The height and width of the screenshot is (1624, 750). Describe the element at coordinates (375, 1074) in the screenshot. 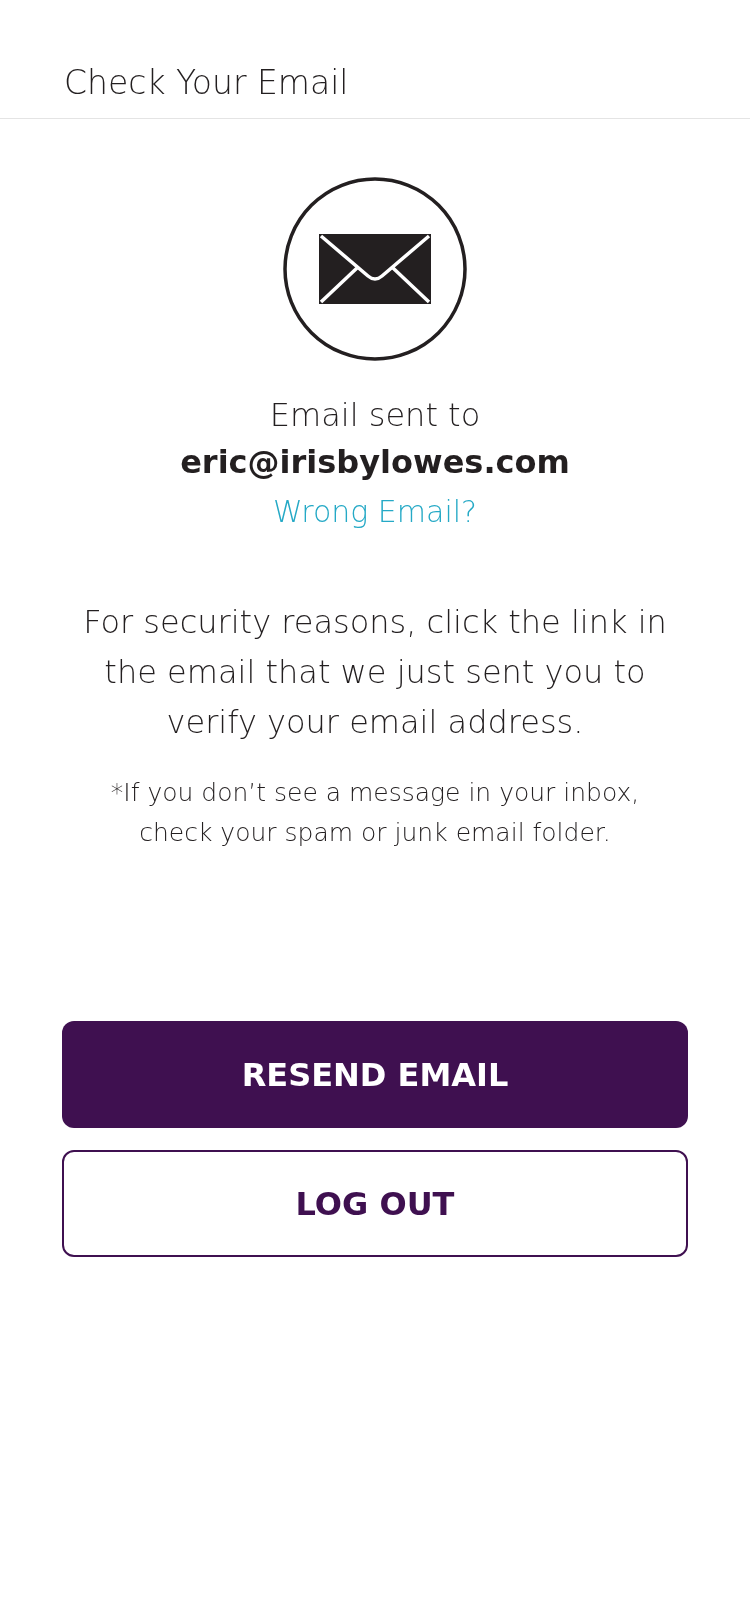

I see `resend-button: RESEND EMAIL` at that location.